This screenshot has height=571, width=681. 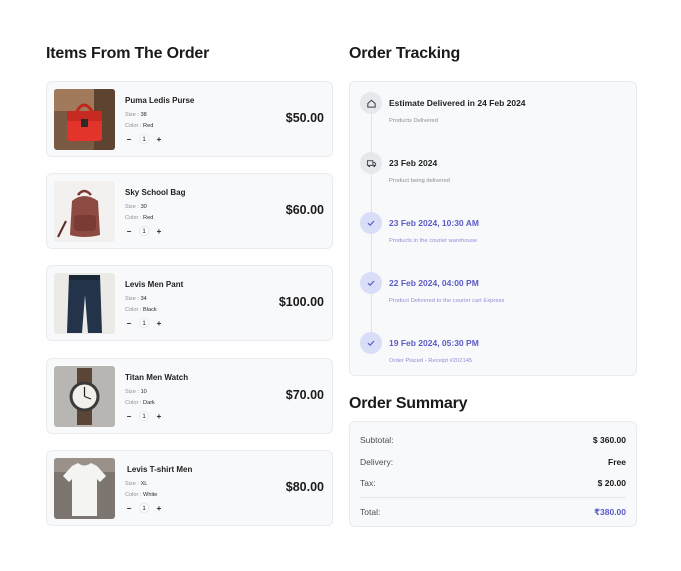 I want to click on subtotal-value: $ 360.00, so click(x=609, y=440).